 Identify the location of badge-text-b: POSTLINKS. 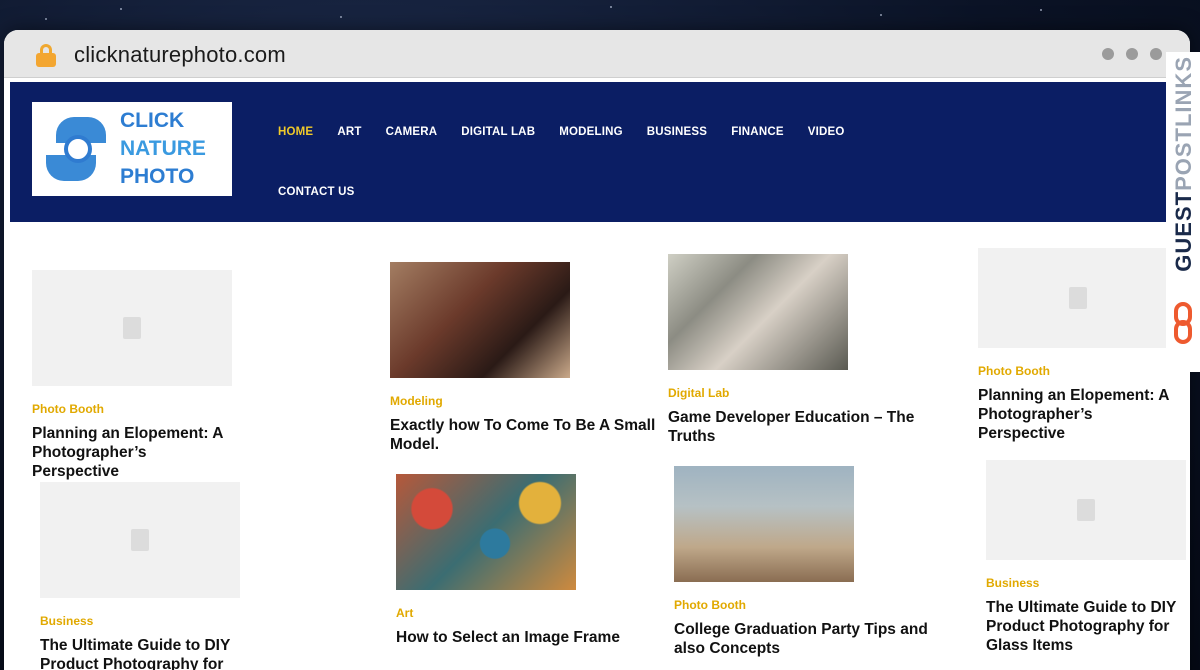
(1183, 123).